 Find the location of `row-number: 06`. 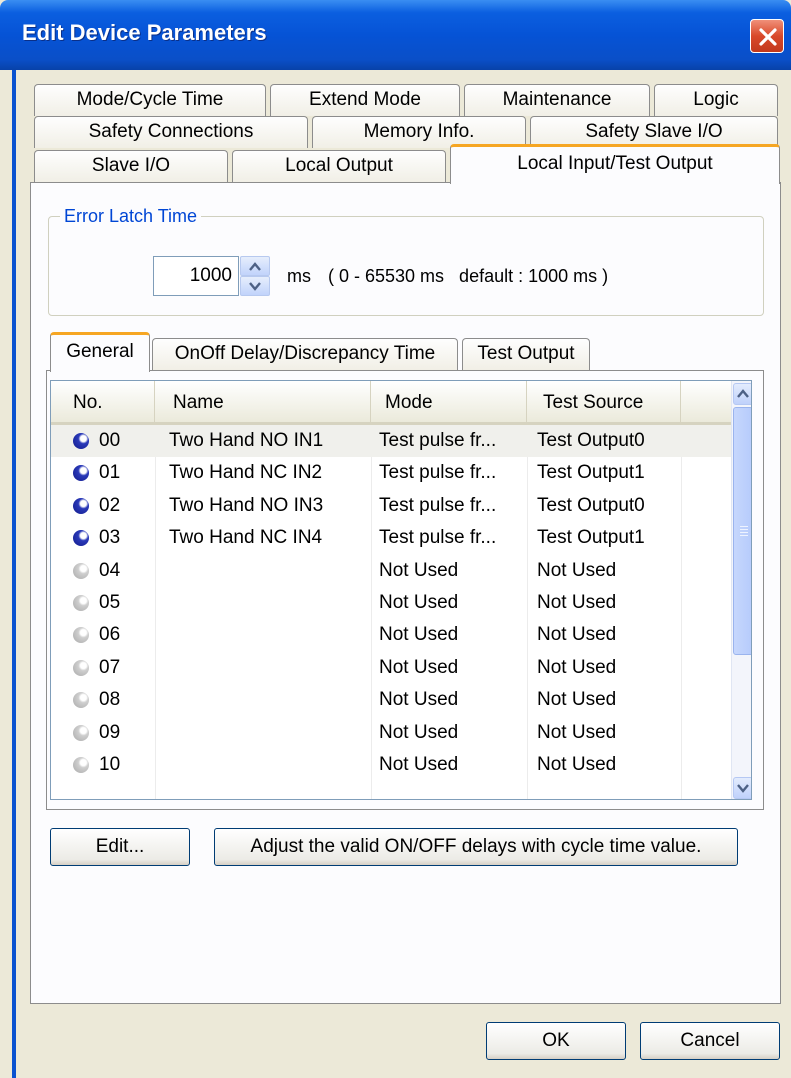

row-number: 06 is located at coordinates (110, 635).